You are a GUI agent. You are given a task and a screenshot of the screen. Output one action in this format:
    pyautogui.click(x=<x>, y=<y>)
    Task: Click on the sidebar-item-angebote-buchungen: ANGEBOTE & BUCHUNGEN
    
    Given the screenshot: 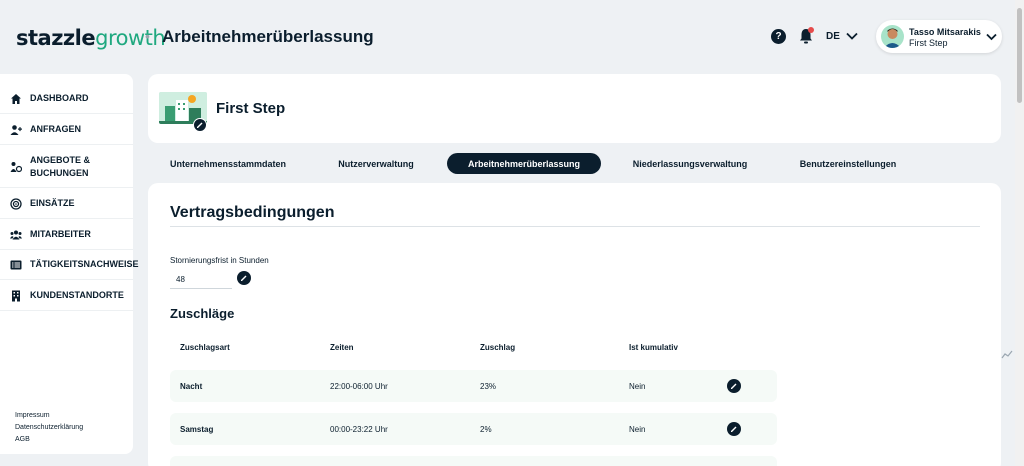 What is the action you would take?
    pyautogui.click(x=66, y=167)
    